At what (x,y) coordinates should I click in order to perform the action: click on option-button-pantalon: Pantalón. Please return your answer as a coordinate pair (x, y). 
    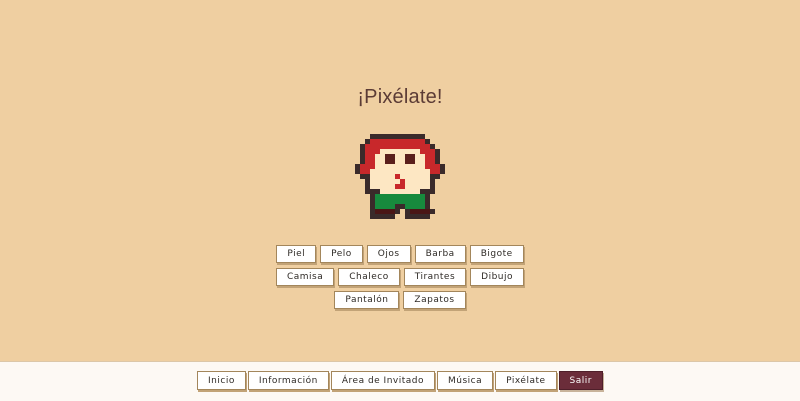
    Looking at the image, I should click on (367, 300).